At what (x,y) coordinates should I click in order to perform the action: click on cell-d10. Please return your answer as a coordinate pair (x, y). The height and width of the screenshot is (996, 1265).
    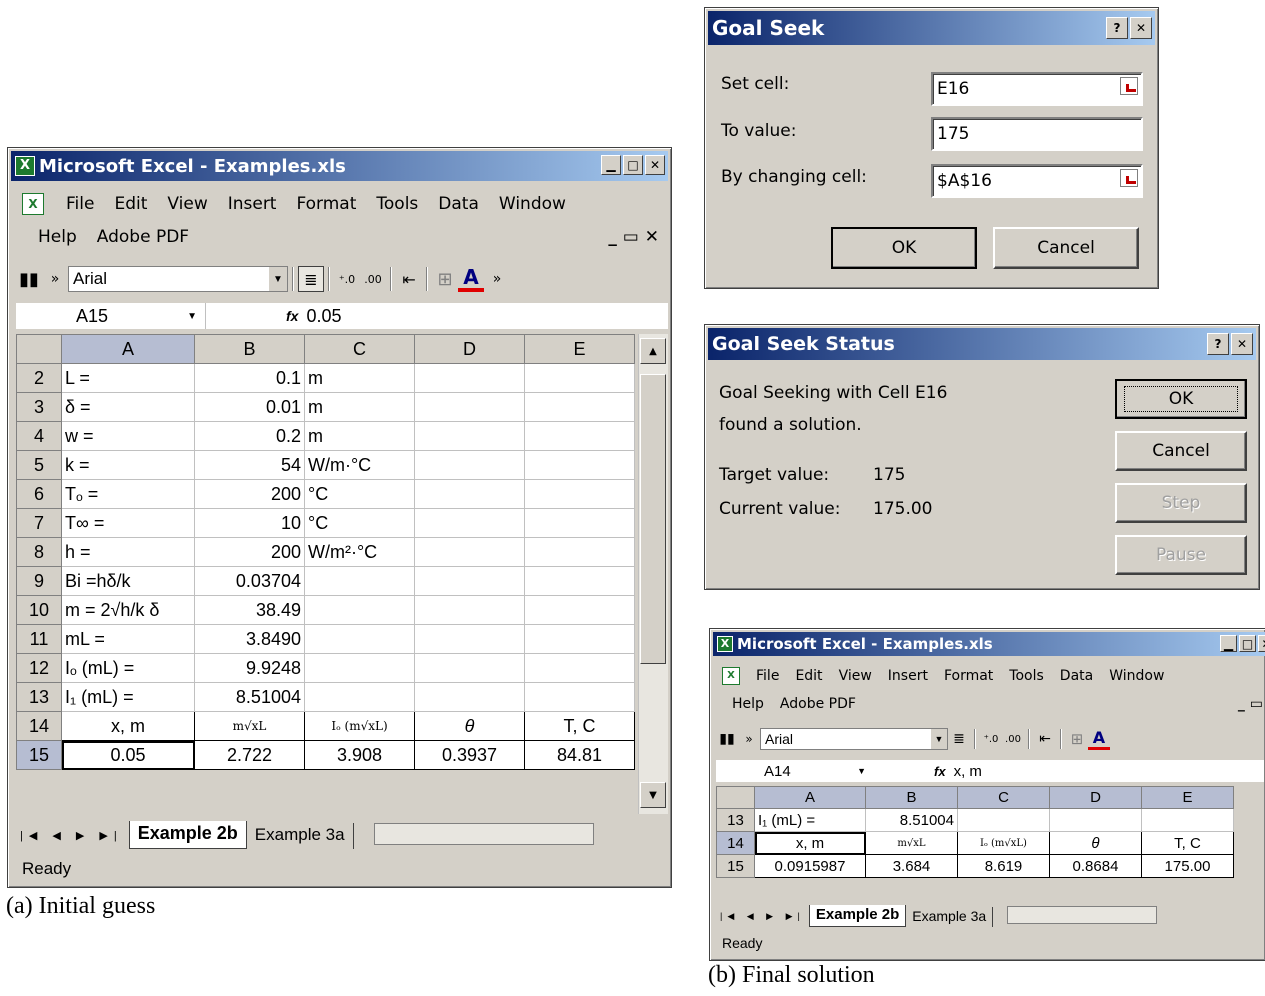
    Looking at the image, I should click on (469, 610).